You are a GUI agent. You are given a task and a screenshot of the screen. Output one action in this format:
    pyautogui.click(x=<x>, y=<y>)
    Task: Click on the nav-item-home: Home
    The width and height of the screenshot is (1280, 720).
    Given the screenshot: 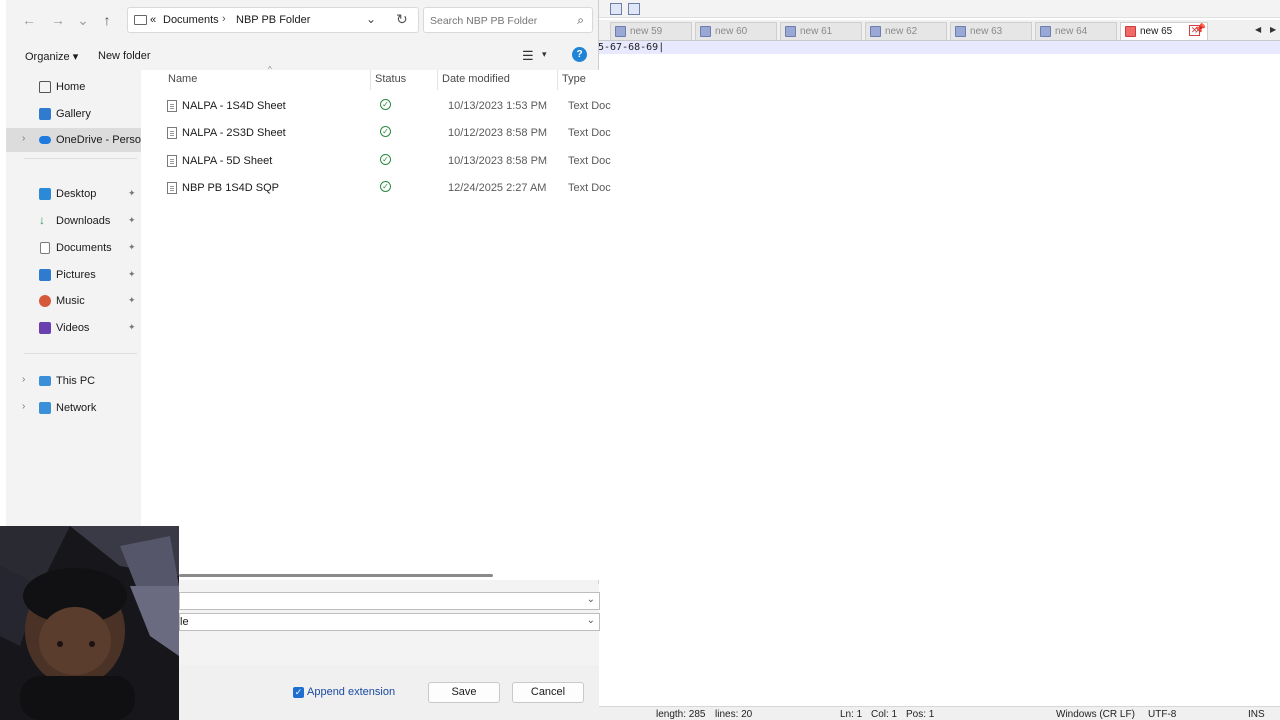 What is the action you would take?
    pyautogui.click(x=73, y=87)
    